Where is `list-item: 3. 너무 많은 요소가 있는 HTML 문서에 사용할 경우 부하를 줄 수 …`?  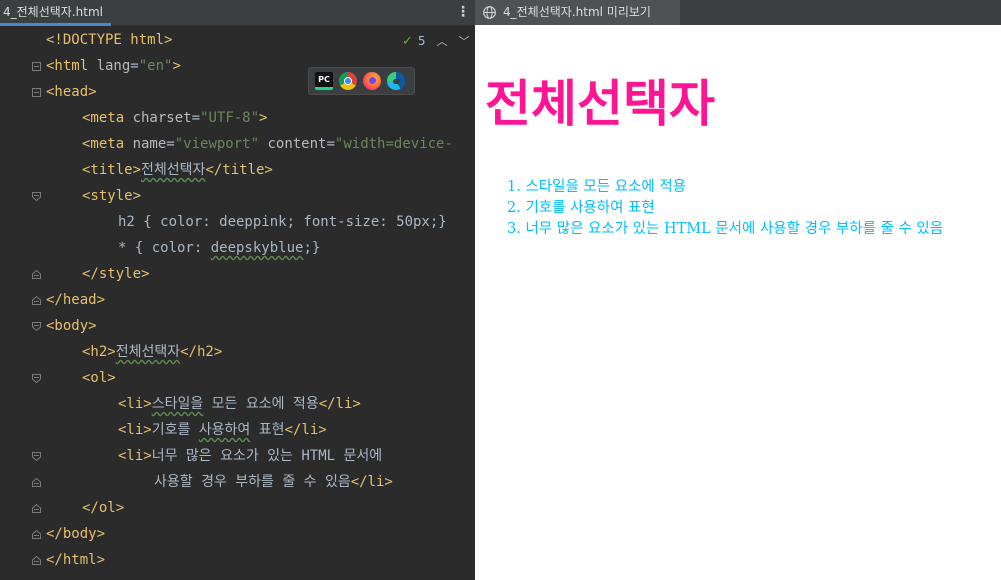
list-item: 3. 너무 많은 요소가 있는 HTML 문서에 사용할 경우 부하를 줄 수 … is located at coordinates (725, 229).